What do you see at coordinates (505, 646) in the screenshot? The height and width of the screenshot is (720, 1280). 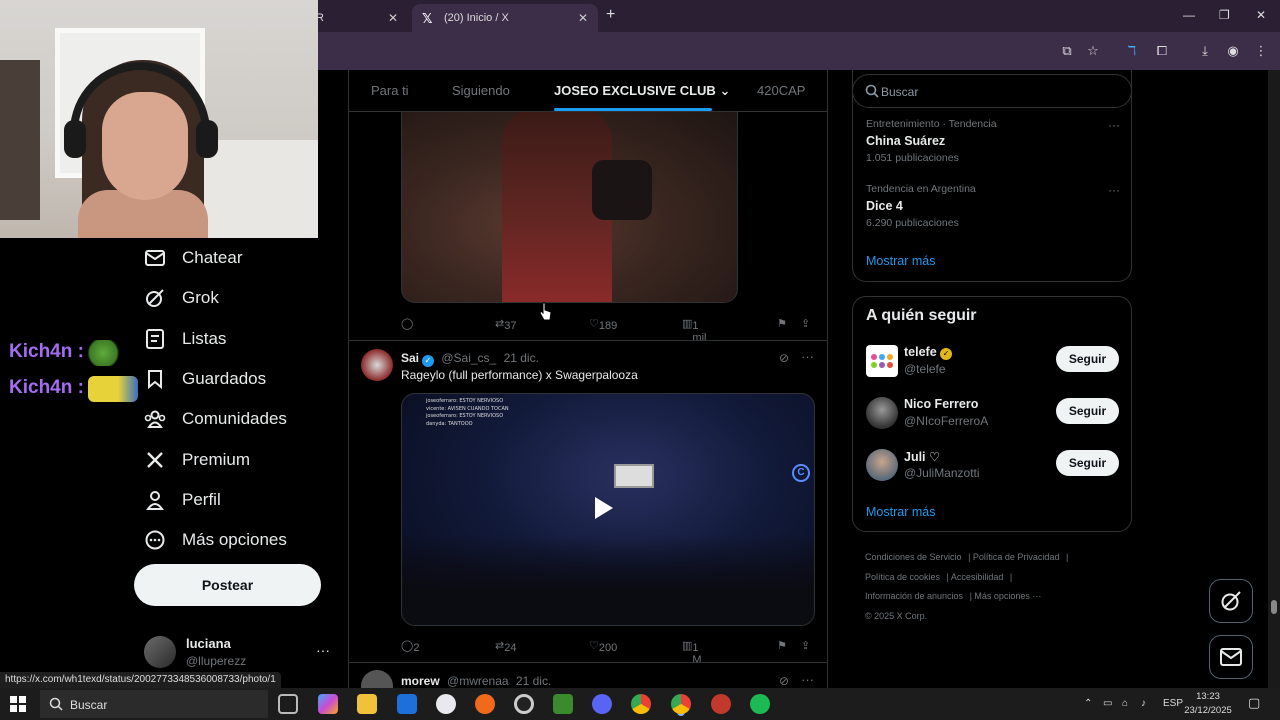 I see `repost-button: ⇄ 24` at bounding box center [505, 646].